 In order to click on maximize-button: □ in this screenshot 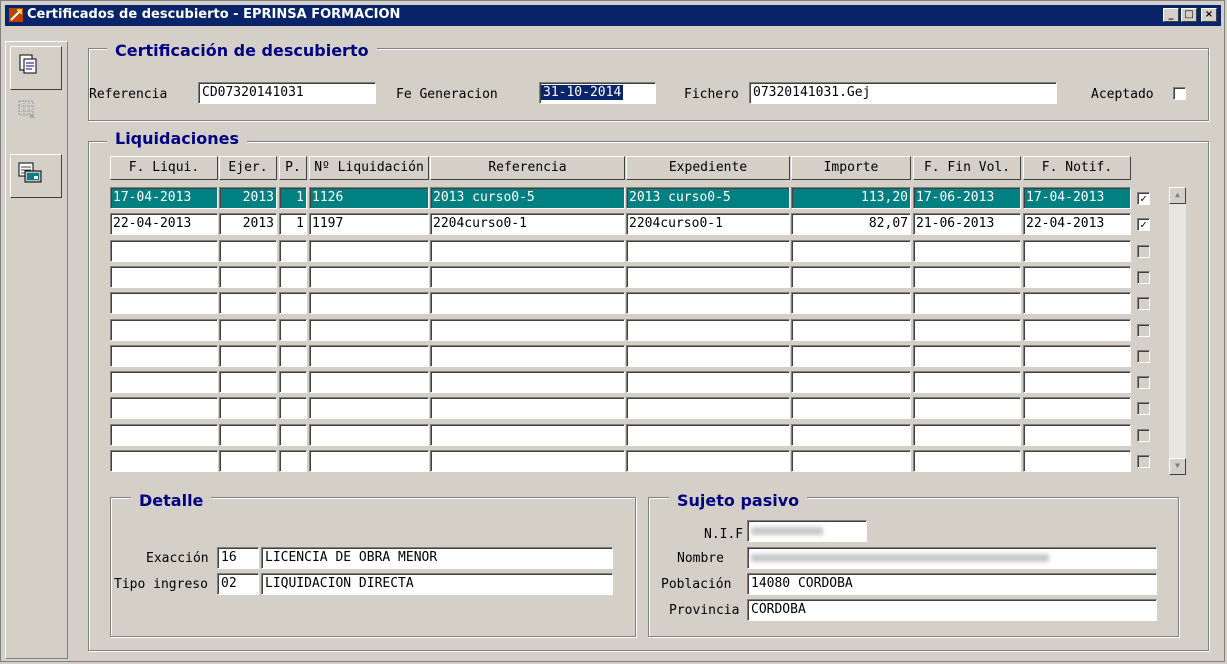, I will do `click(1189, 15)`.